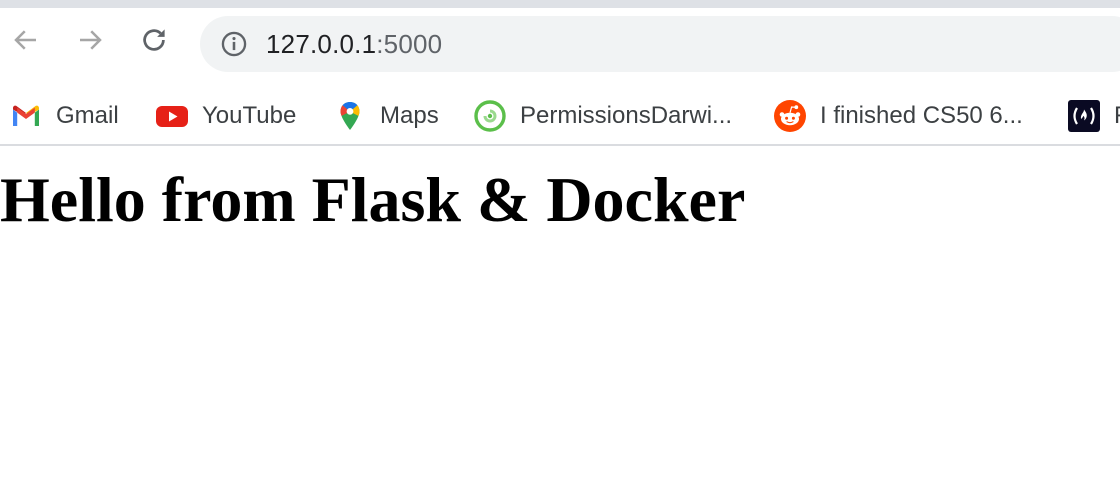  What do you see at coordinates (490, 116) in the screenshot?
I see `permissions-icon` at bounding box center [490, 116].